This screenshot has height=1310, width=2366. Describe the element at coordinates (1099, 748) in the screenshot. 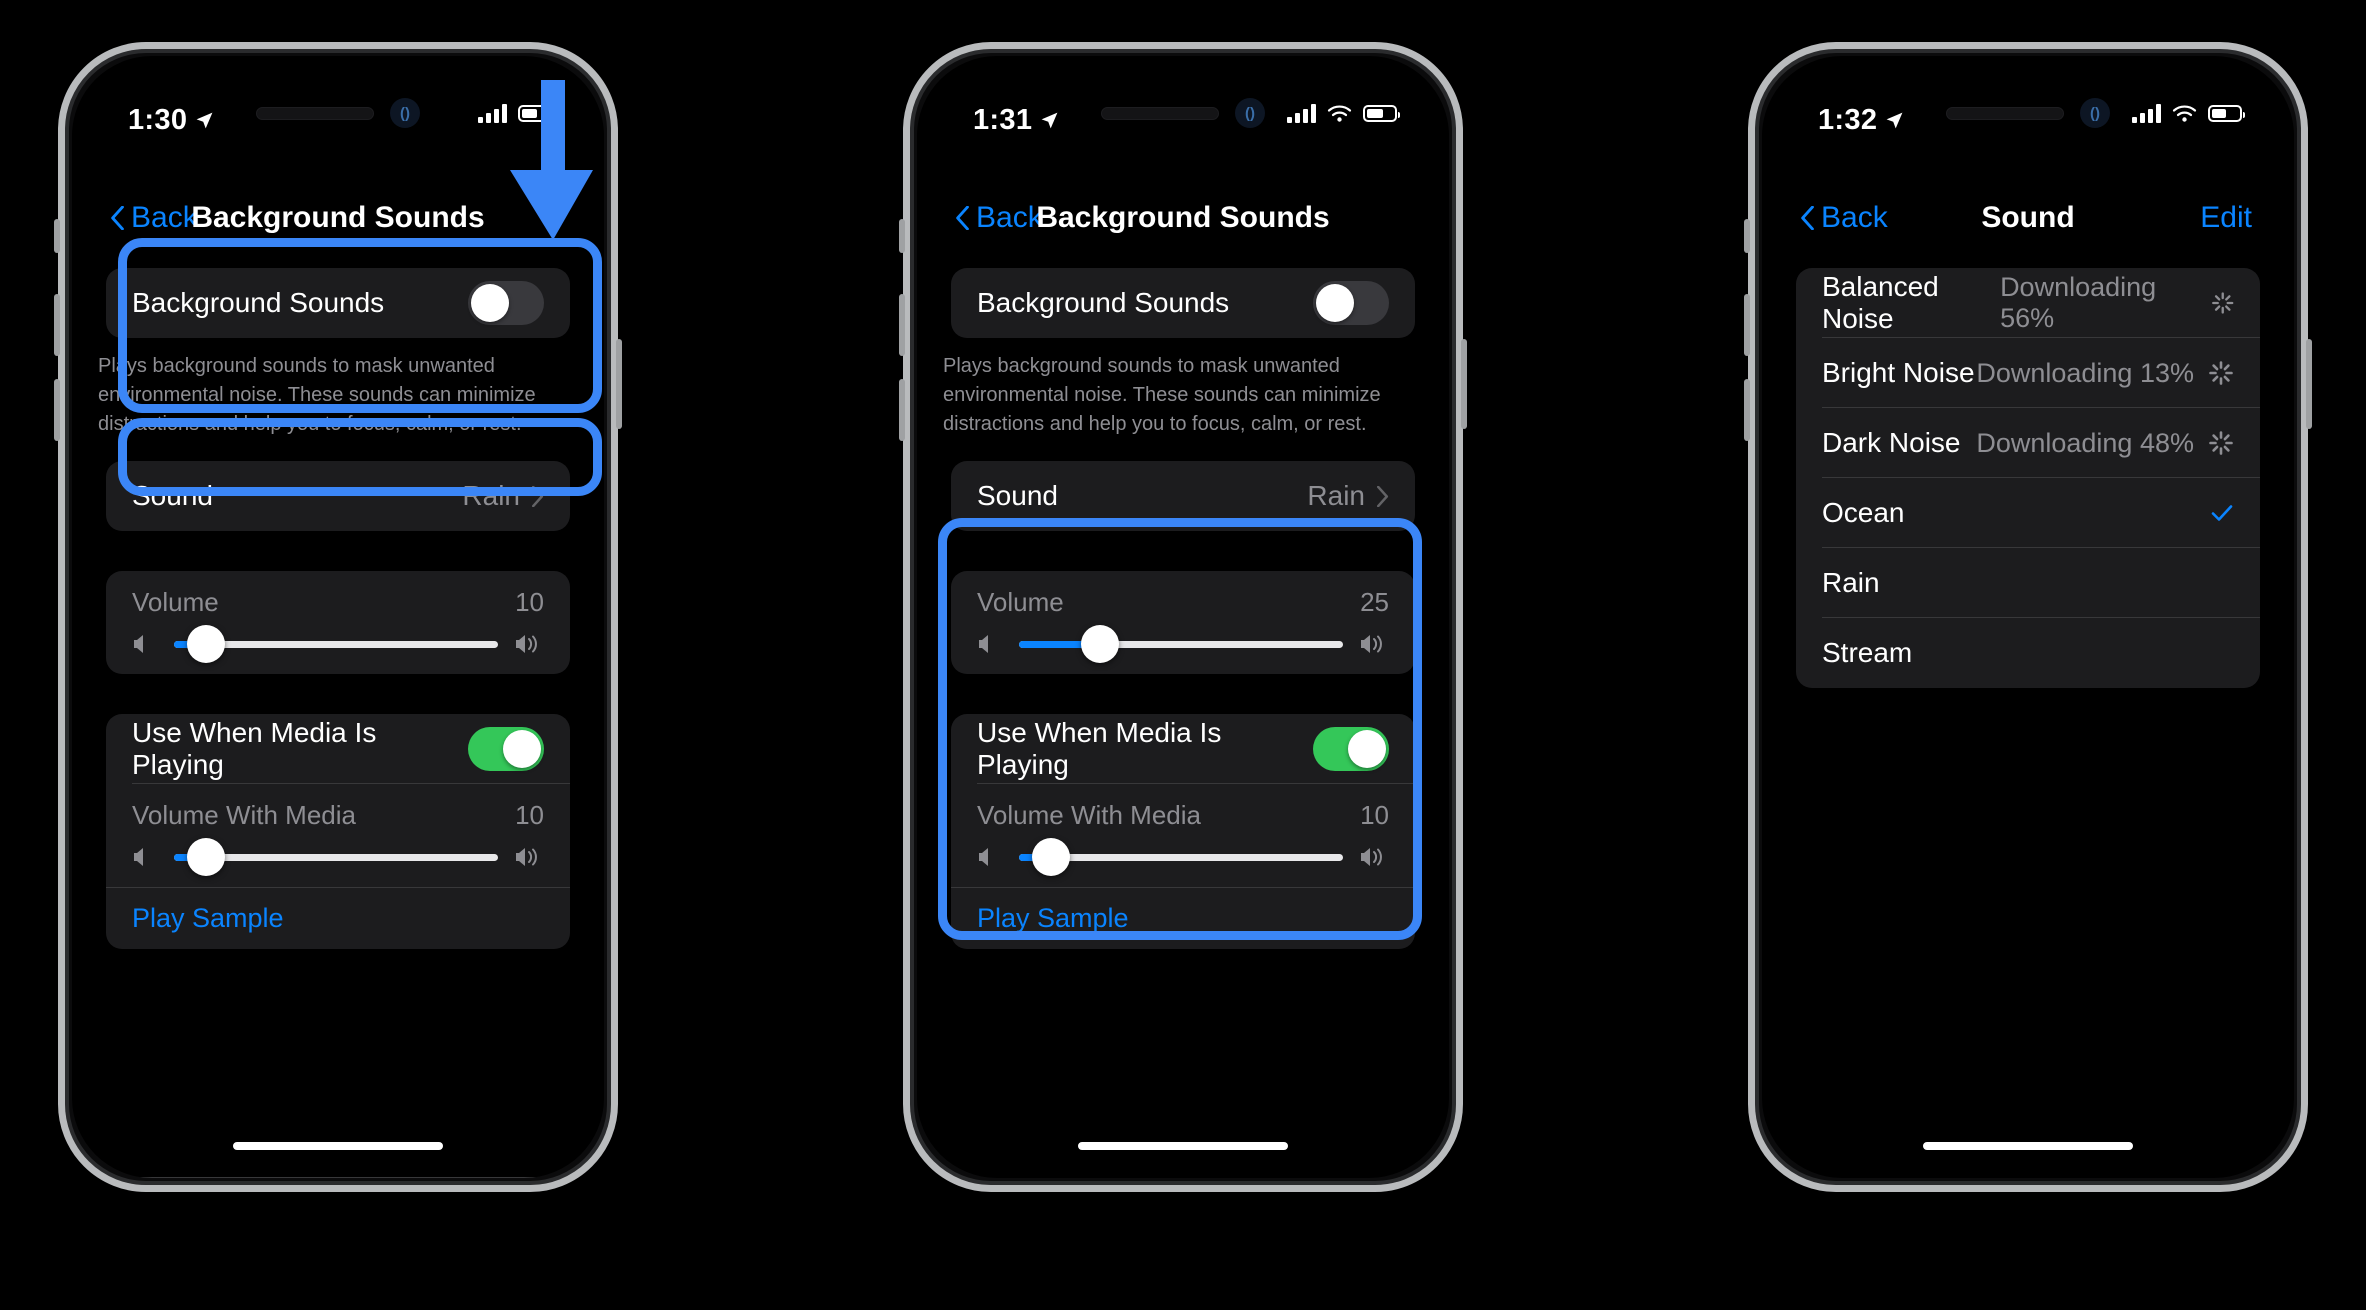

I see `use-when-media-label: Use When Media Is Playing` at that location.